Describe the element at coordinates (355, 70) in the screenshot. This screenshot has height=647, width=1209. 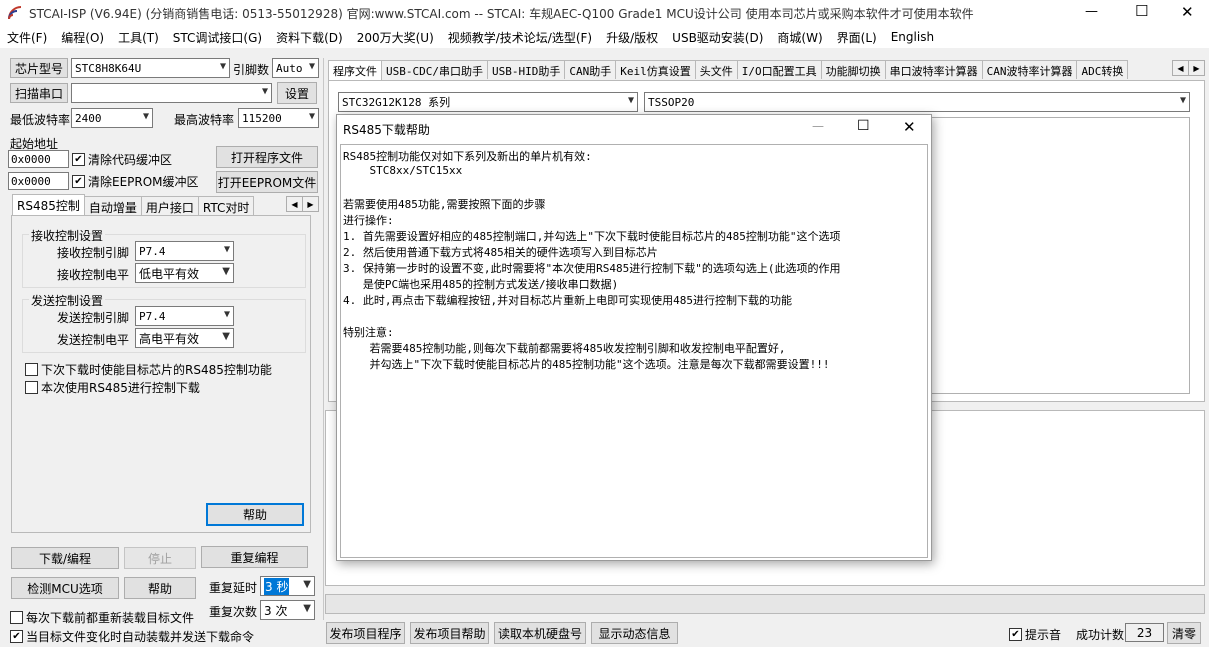
I see `tab-program-file: 程序文件` at that location.